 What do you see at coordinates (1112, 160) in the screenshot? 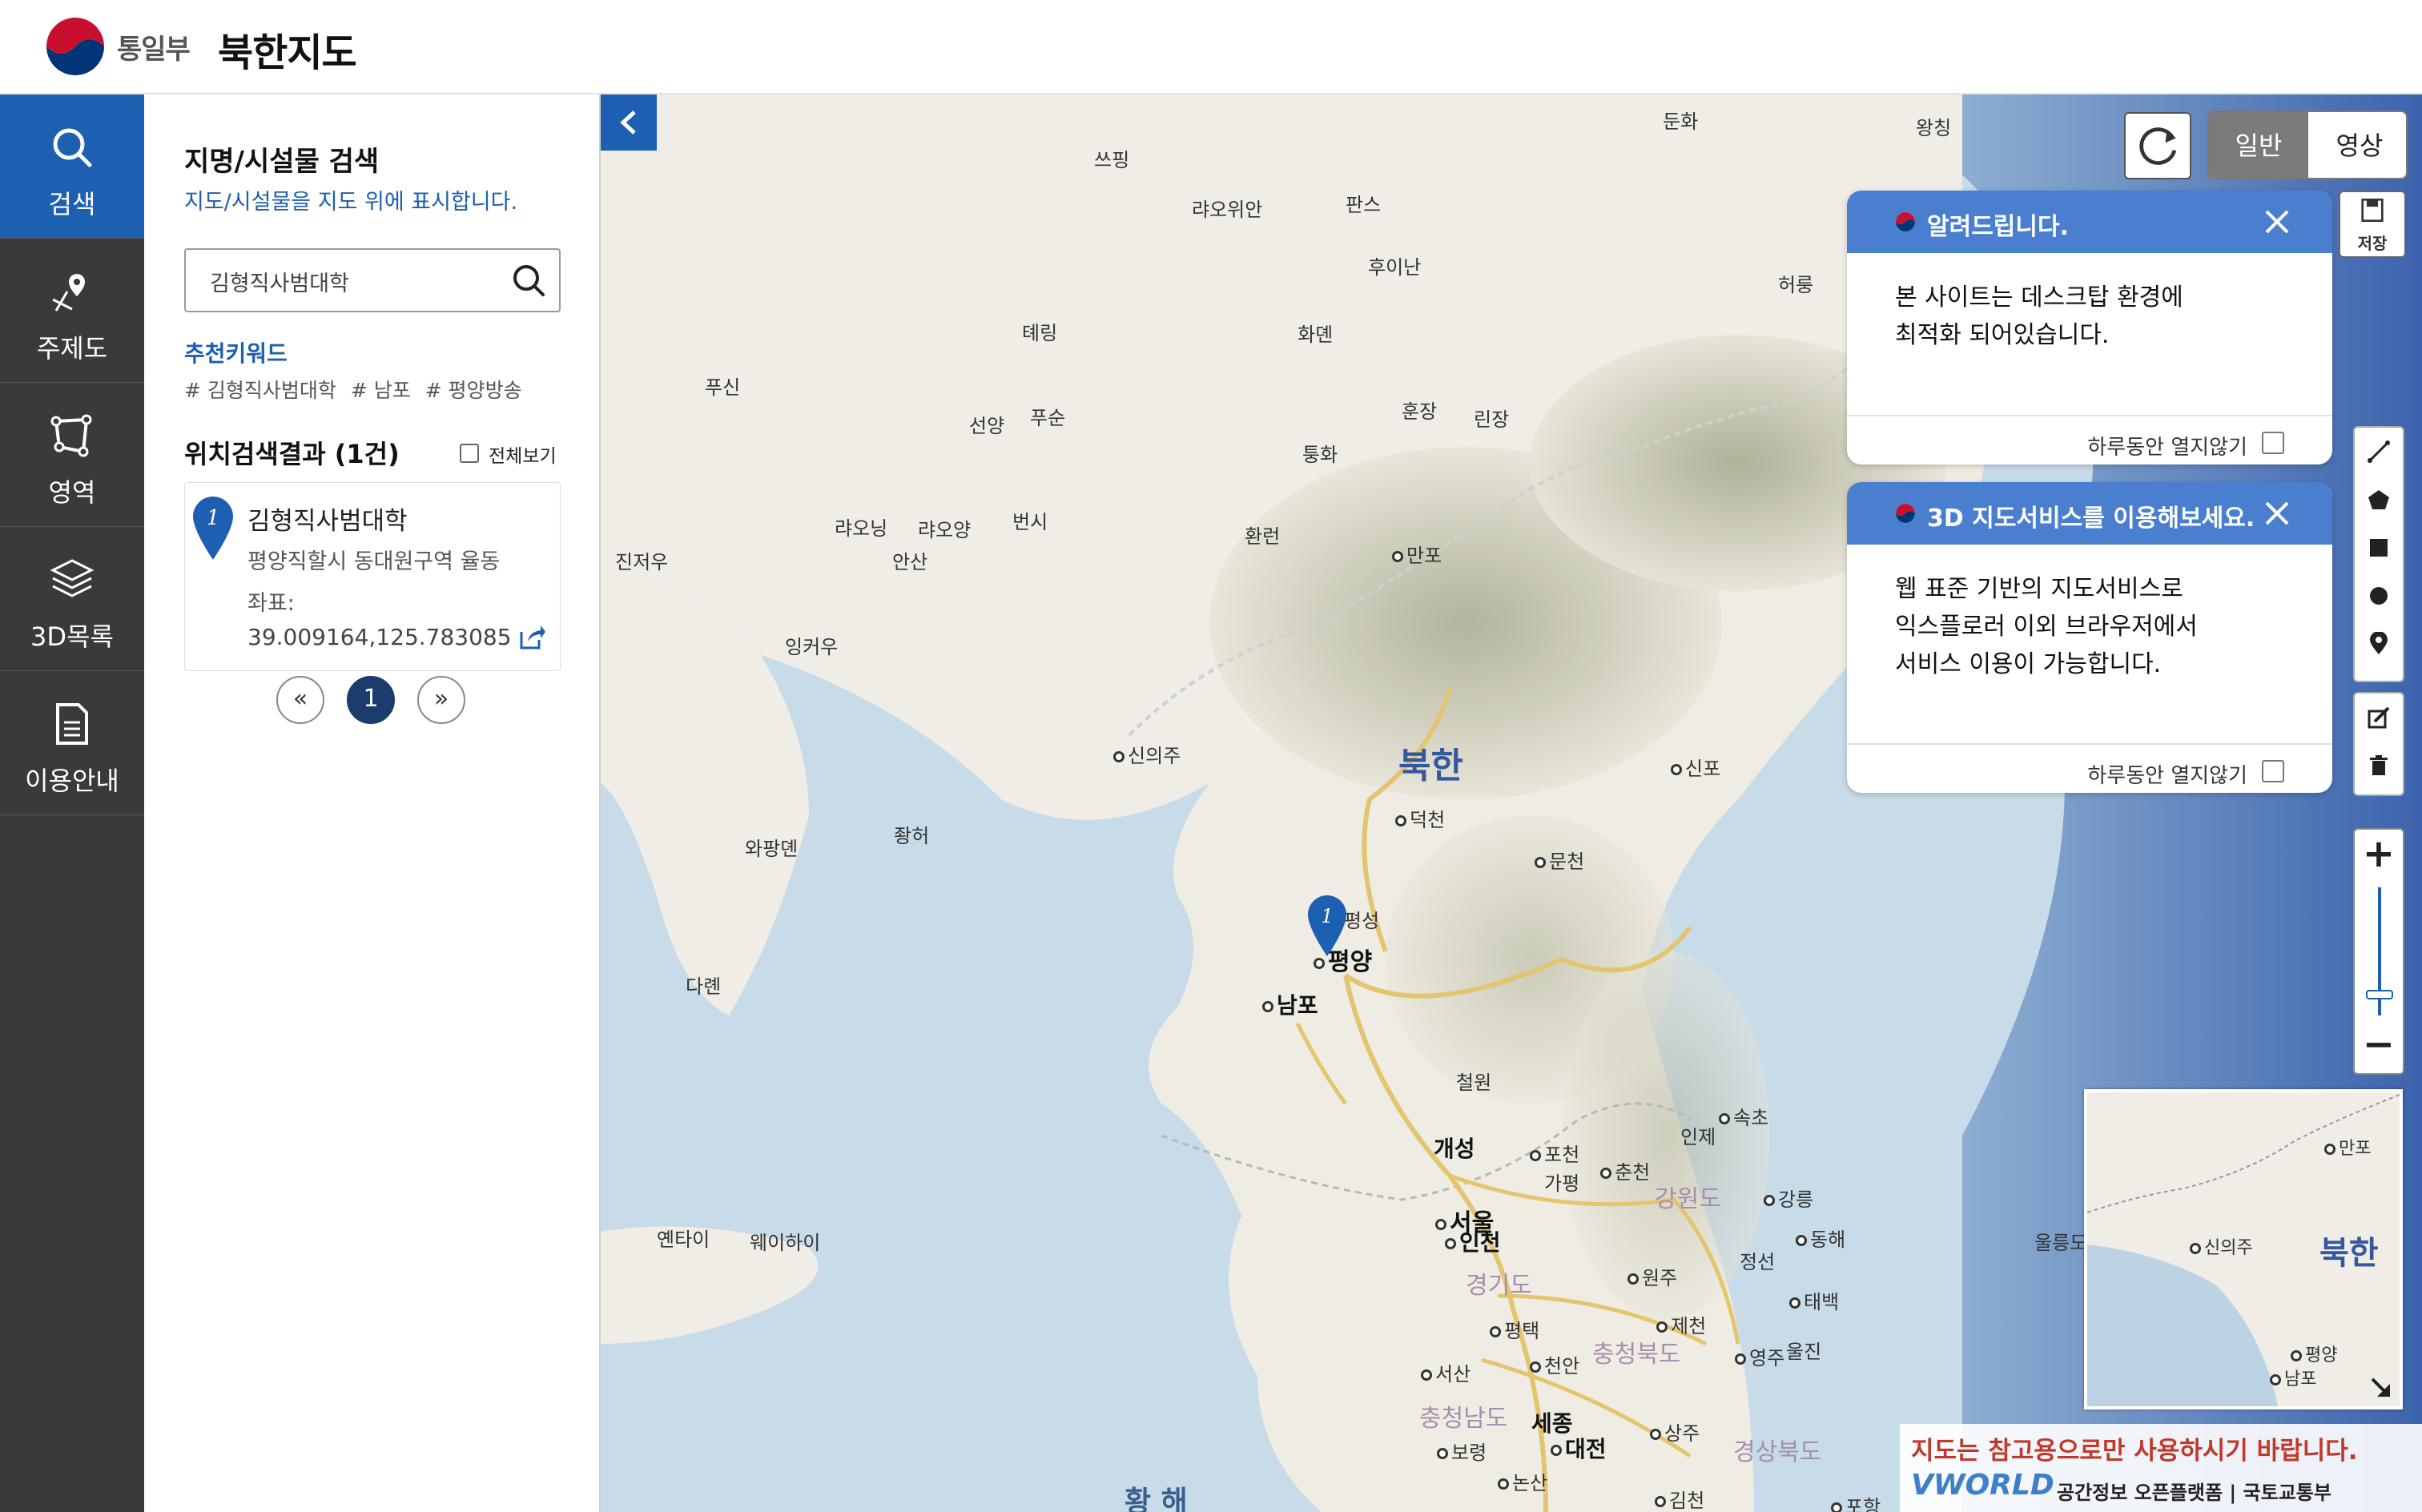
I see `map-label-city: 쓰핑` at bounding box center [1112, 160].